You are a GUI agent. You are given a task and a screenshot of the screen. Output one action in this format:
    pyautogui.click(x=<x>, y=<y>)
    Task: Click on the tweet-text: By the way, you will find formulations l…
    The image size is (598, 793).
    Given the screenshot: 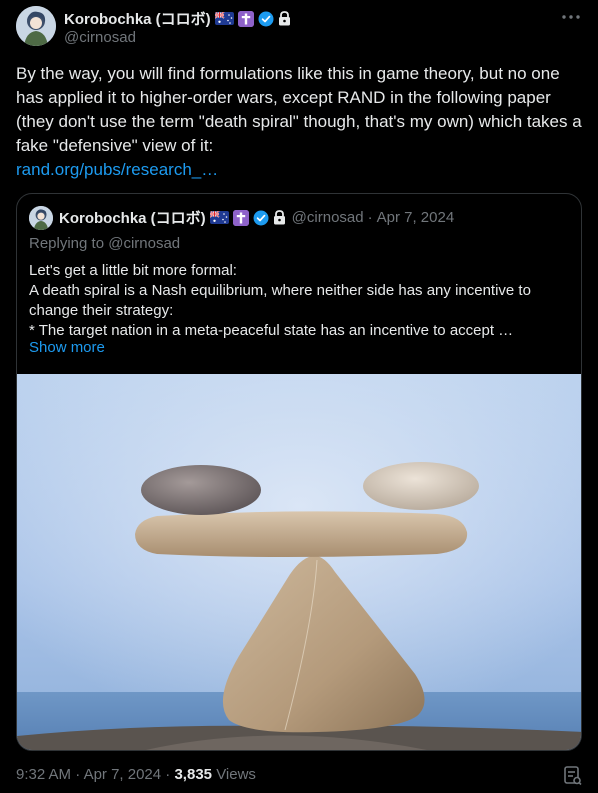 What is the action you would take?
    pyautogui.click(x=299, y=109)
    